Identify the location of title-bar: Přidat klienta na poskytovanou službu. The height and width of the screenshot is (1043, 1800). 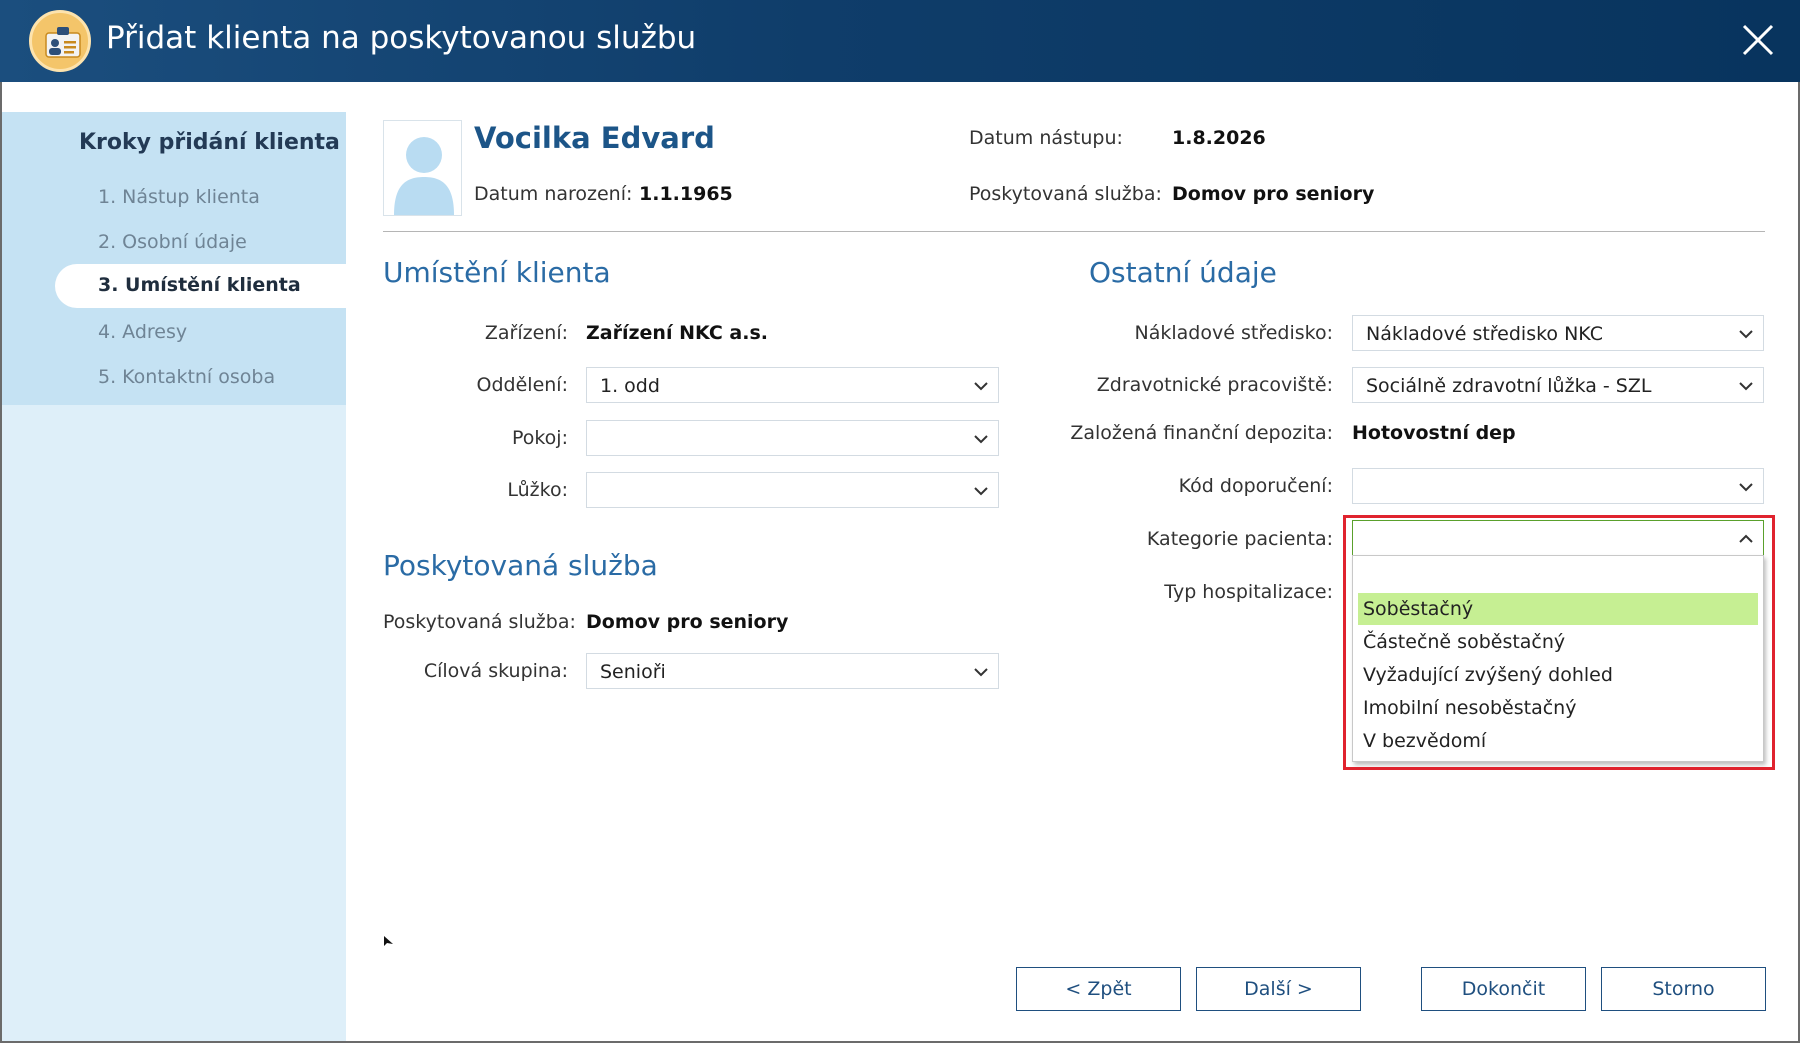
(900, 41).